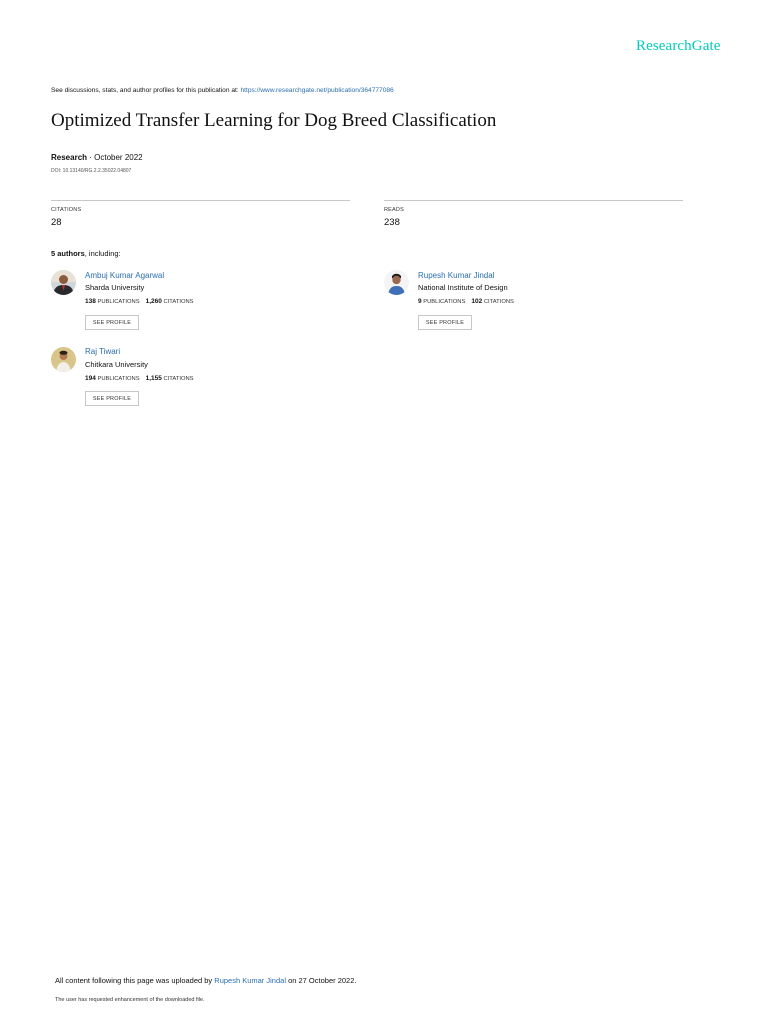  I want to click on citations-count: 1,260, so click(153, 301).